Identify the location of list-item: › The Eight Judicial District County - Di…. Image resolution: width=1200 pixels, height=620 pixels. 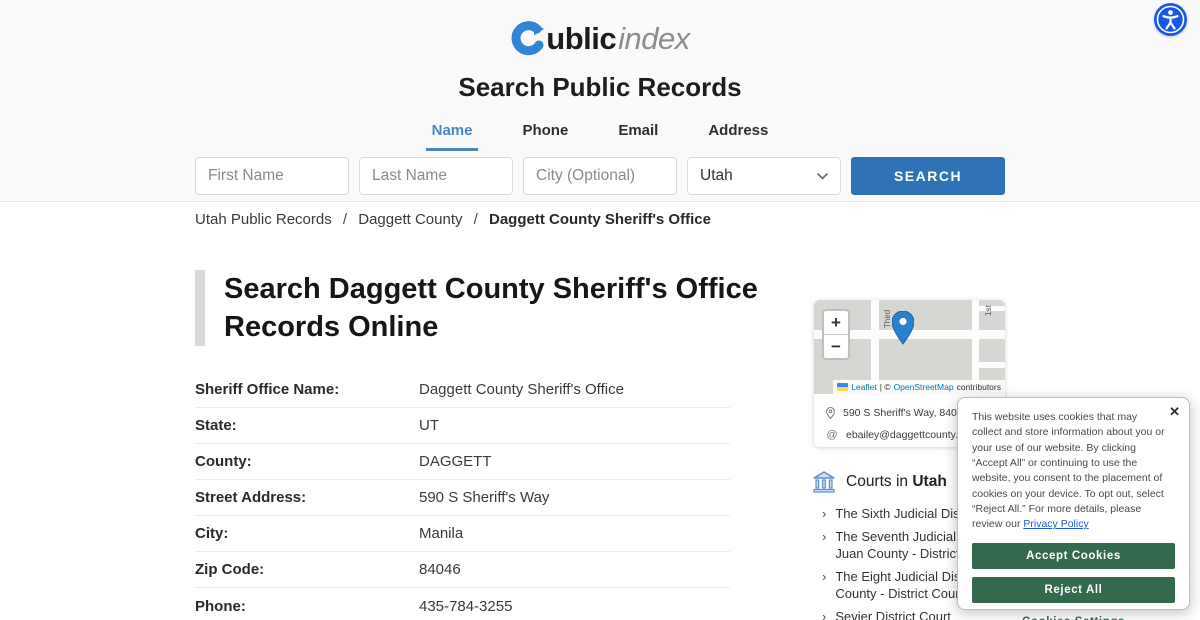
(901, 585).